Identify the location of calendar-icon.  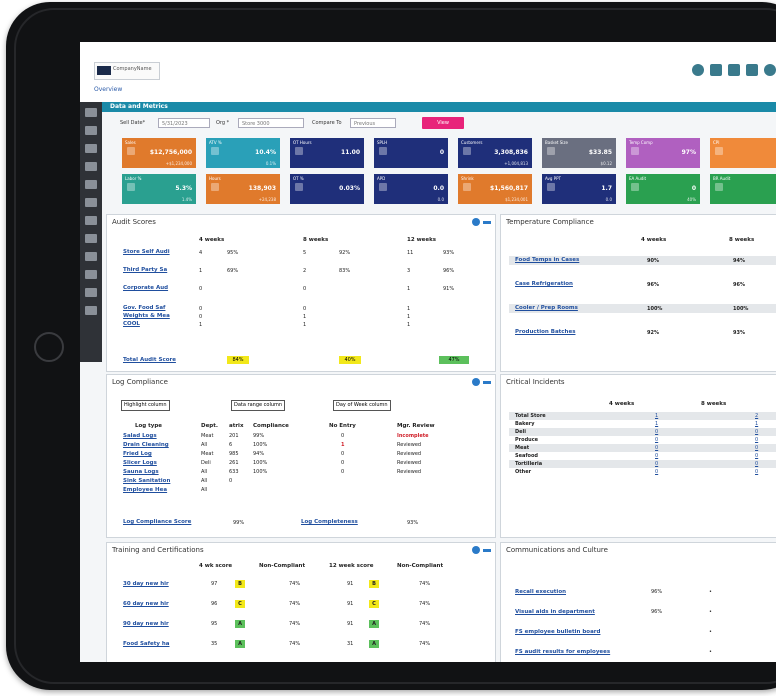
(91, 238).